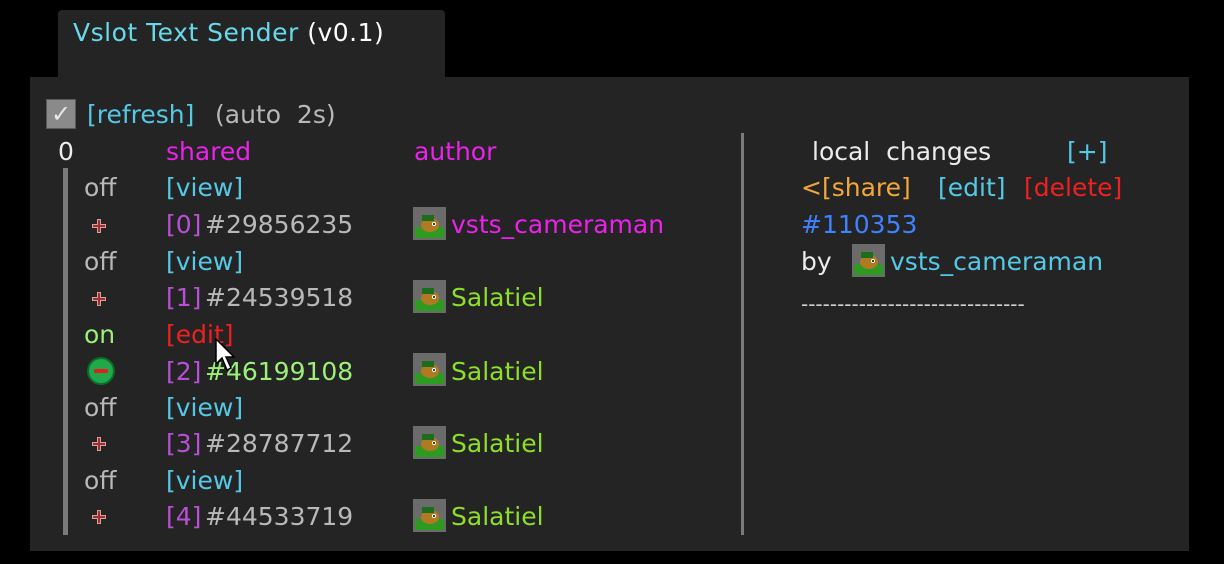 The height and width of the screenshot is (564, 1224). What do you see at coordinates (742, 334) in the screenshot?
I see `column-divider` at bounding box center [742, 334].